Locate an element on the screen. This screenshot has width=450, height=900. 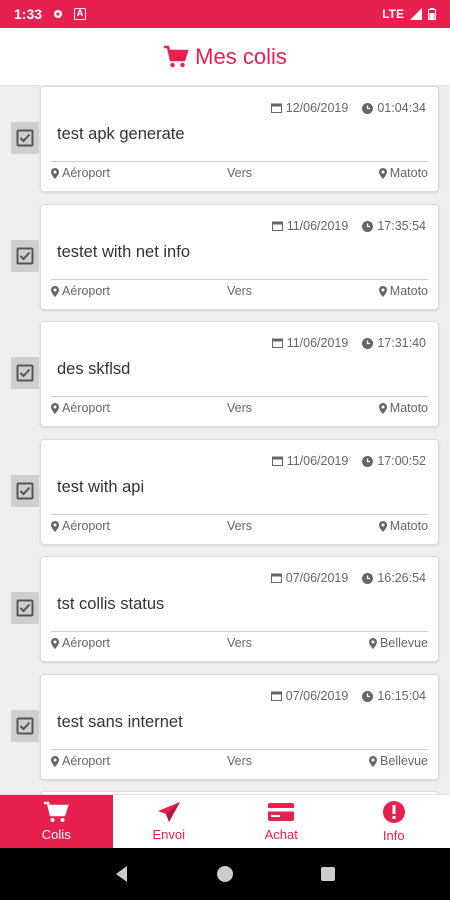
parcel-time: 16:26:54 is located at coordinates (401, 578).